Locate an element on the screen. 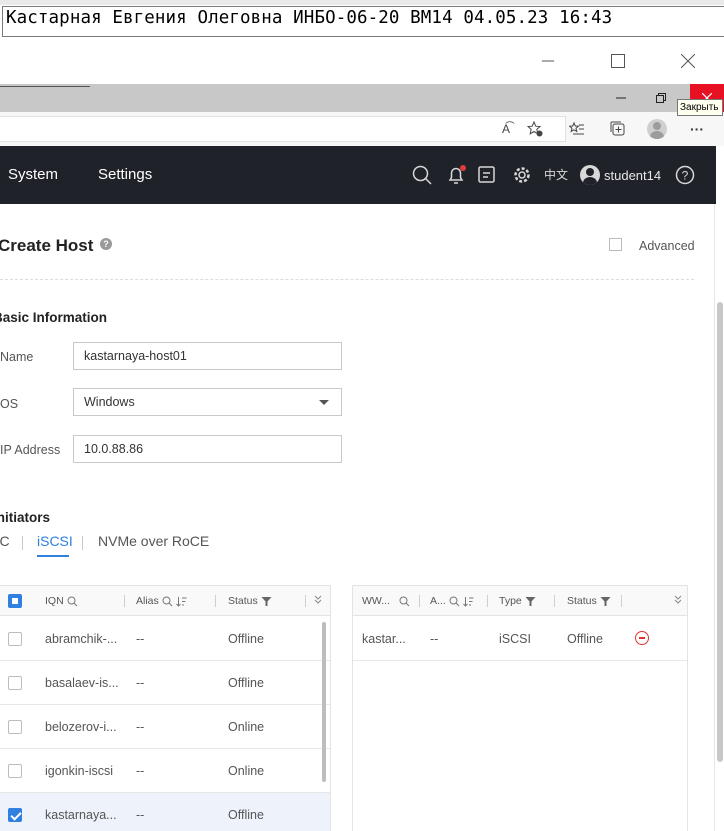 The image size is (724, 831). page-scrollbar is located at coordinates (719, 517).